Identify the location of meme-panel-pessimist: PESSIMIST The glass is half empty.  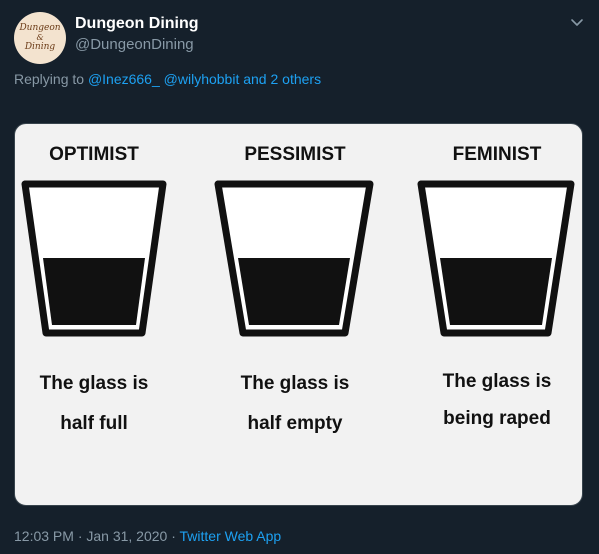
(294, 289).